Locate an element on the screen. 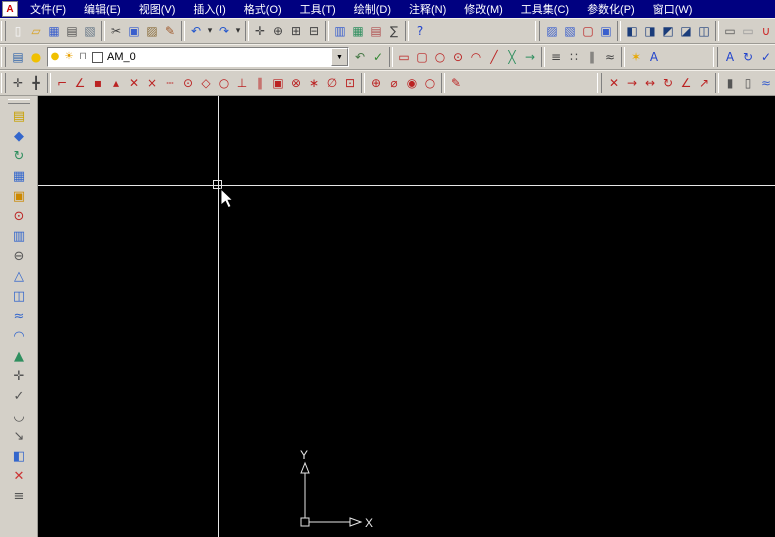  rounded-rectangle-icon: ▢ is located at coordinates (422, 57).